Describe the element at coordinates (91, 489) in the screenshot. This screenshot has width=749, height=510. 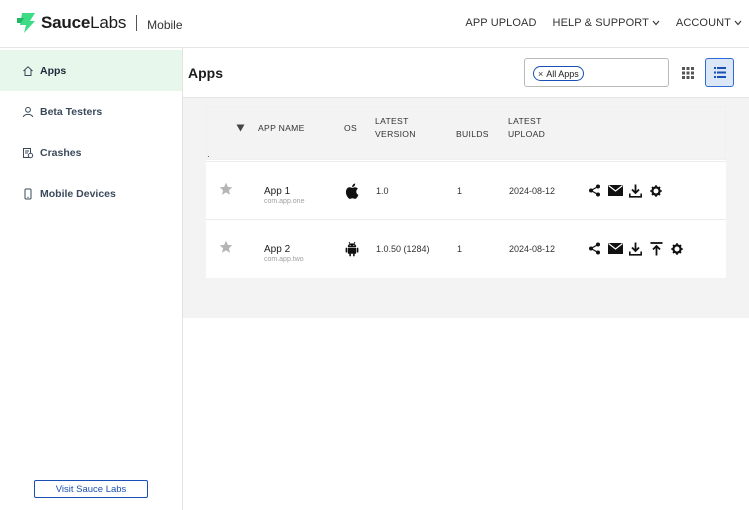
I see `visit-sauce-labs-button: Visit Sauce Labs` at that location.